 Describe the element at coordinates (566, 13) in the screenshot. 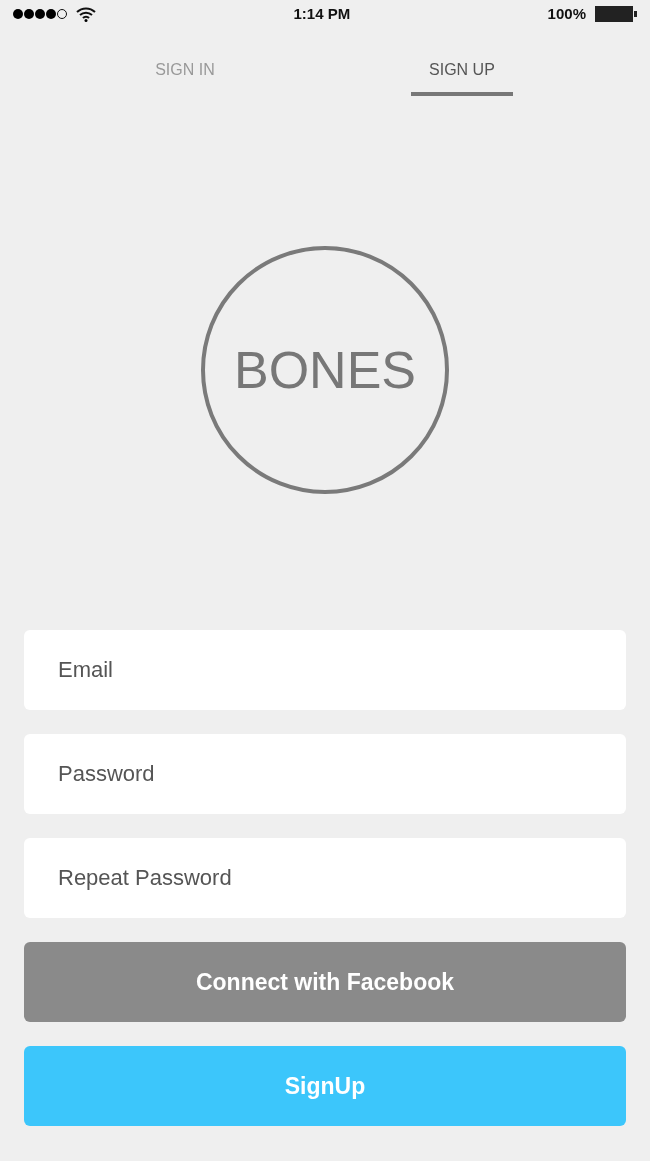

I see `battery-percent: 100%` at that location.